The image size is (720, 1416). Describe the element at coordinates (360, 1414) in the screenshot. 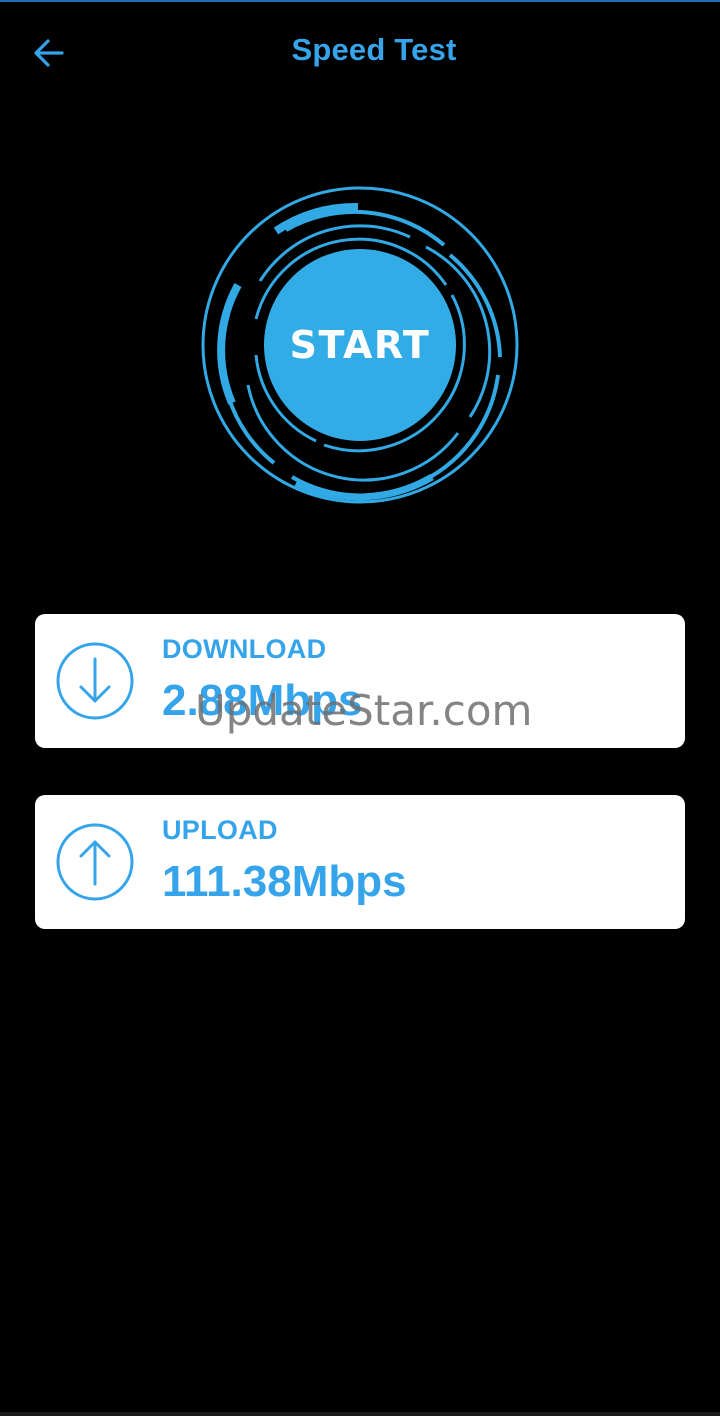

I see `bottom-edge` at that location.